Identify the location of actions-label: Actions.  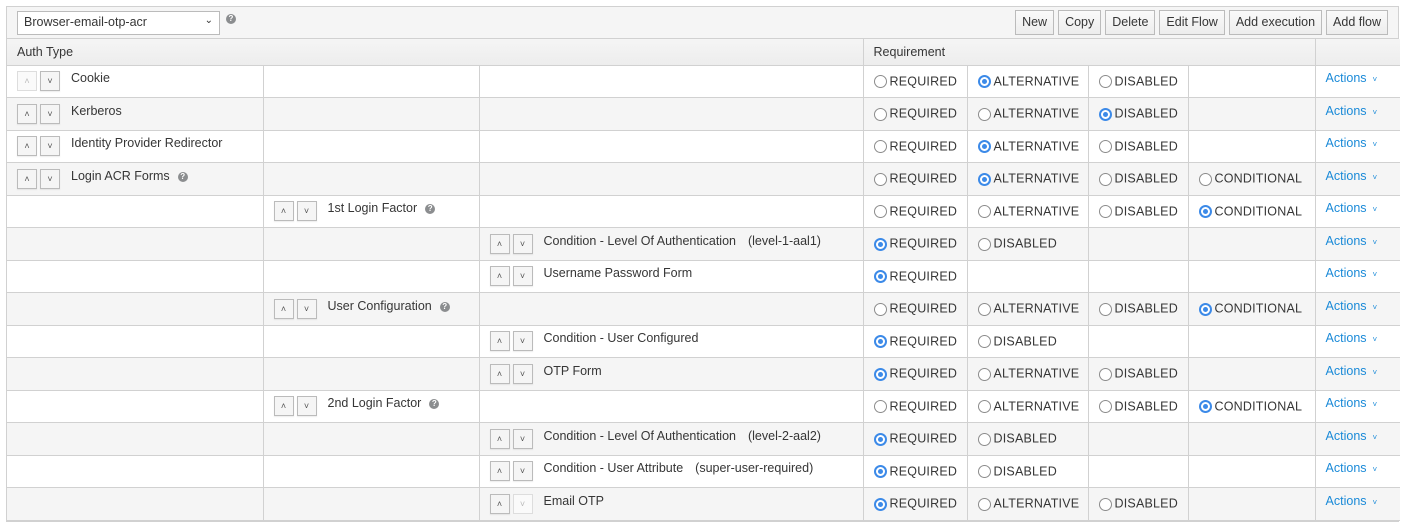
(1346, 78).